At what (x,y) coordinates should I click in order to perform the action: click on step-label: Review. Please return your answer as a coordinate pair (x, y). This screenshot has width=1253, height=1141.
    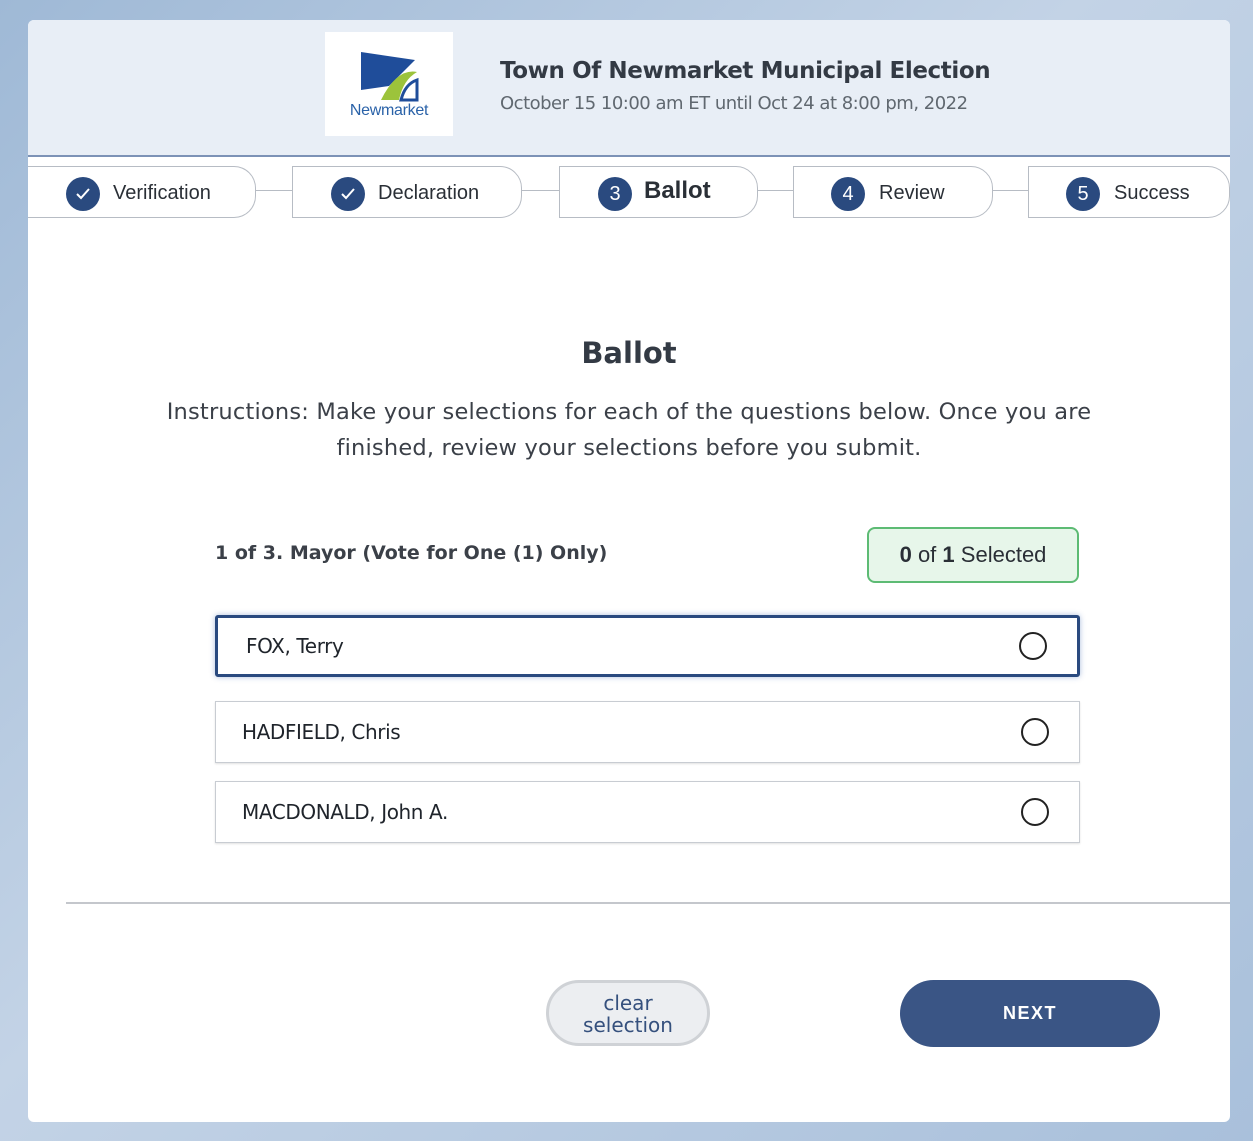
    Looking at the image, I should click on (912, 193).